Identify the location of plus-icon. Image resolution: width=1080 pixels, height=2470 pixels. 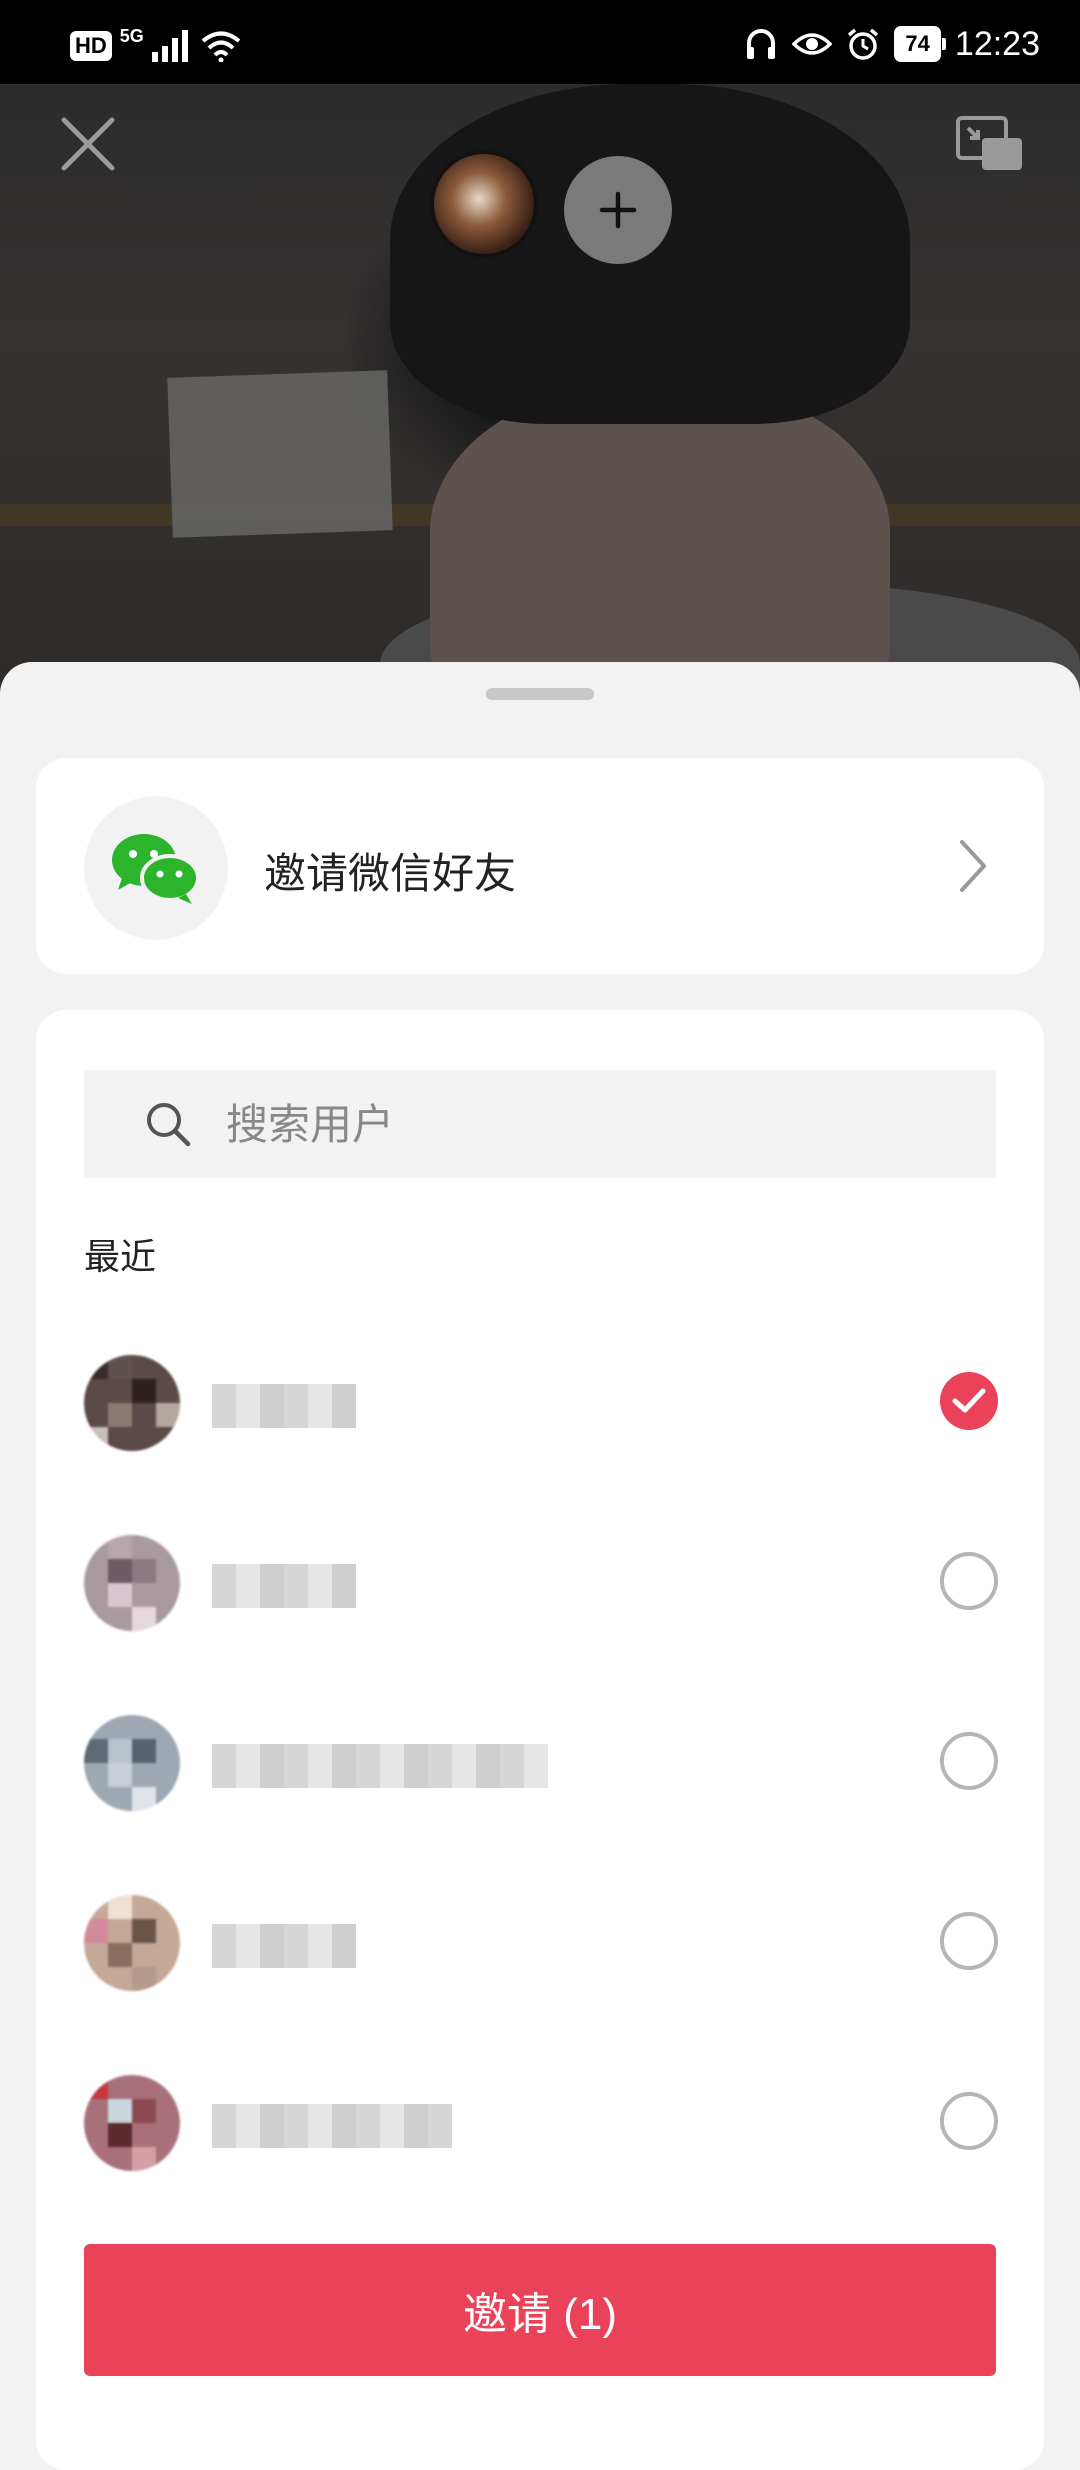
(618, 210).